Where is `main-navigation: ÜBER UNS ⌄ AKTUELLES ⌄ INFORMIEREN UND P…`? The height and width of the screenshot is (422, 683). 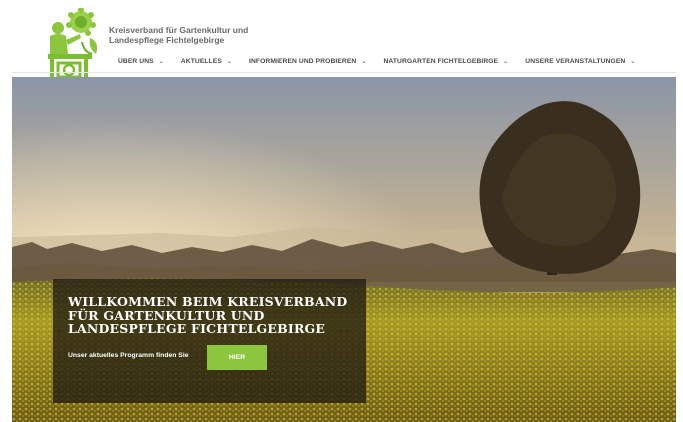 main-navigation: ÜBER UNS ⌄ AKTUELLES ⌄ INFORMIEREN UND P… is located at coordinates (385, 61).